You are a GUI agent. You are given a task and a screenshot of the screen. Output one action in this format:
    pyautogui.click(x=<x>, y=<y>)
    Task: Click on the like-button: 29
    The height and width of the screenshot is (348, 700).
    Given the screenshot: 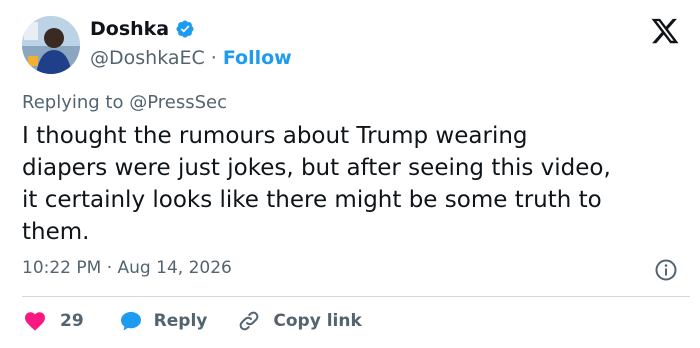 What is the action you would take?
    pyautogui.click(x=53, y=321)
    